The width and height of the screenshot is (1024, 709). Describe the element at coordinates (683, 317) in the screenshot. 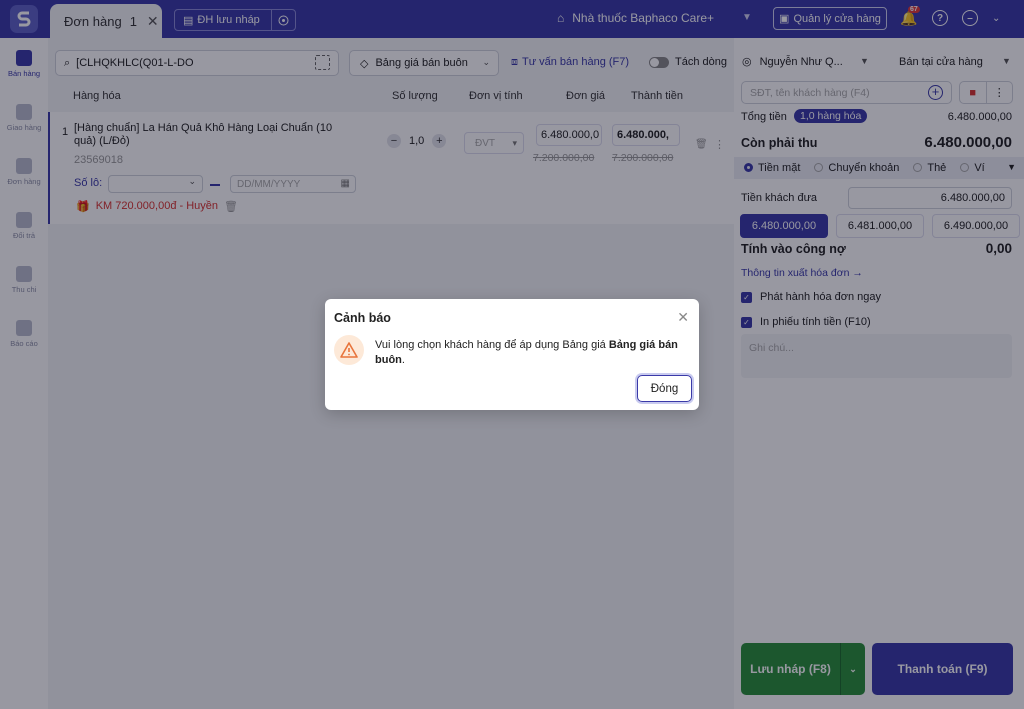

I see `close-icon: ✕` at that location.